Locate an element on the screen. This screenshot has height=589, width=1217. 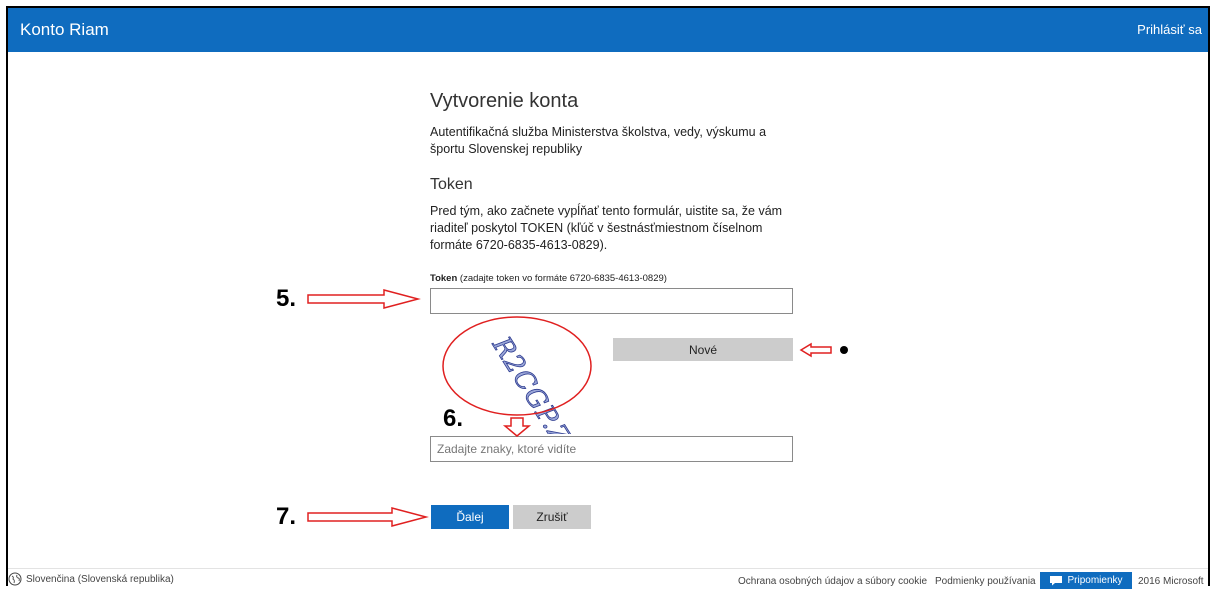
token-input is located at coordinates (611, 301).